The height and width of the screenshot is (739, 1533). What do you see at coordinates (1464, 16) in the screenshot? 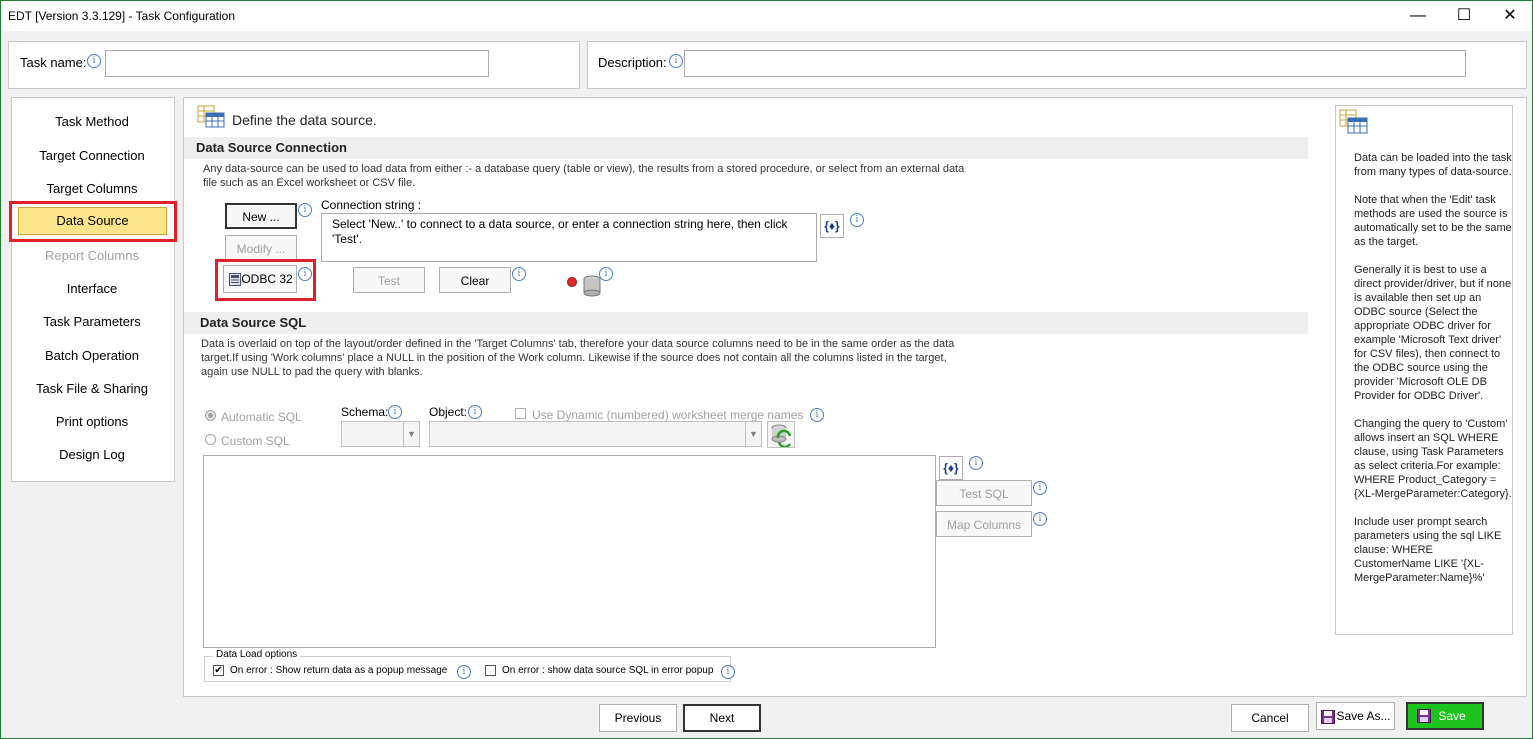
I see `maximize-button: ☐` at bounding box center [1464, 16].